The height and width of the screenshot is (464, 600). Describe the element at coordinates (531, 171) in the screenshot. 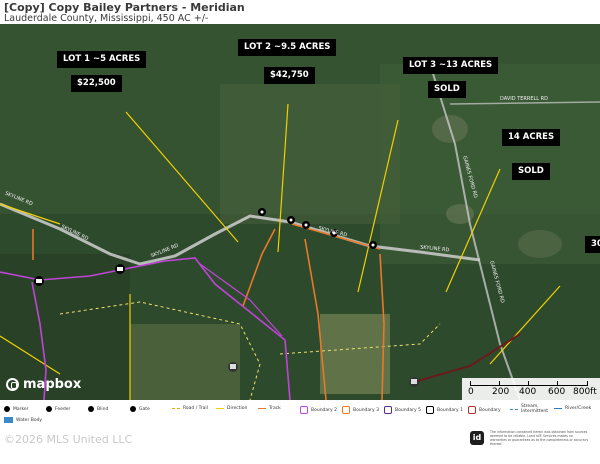

I see `lot-4-status: SOLD` at that location.